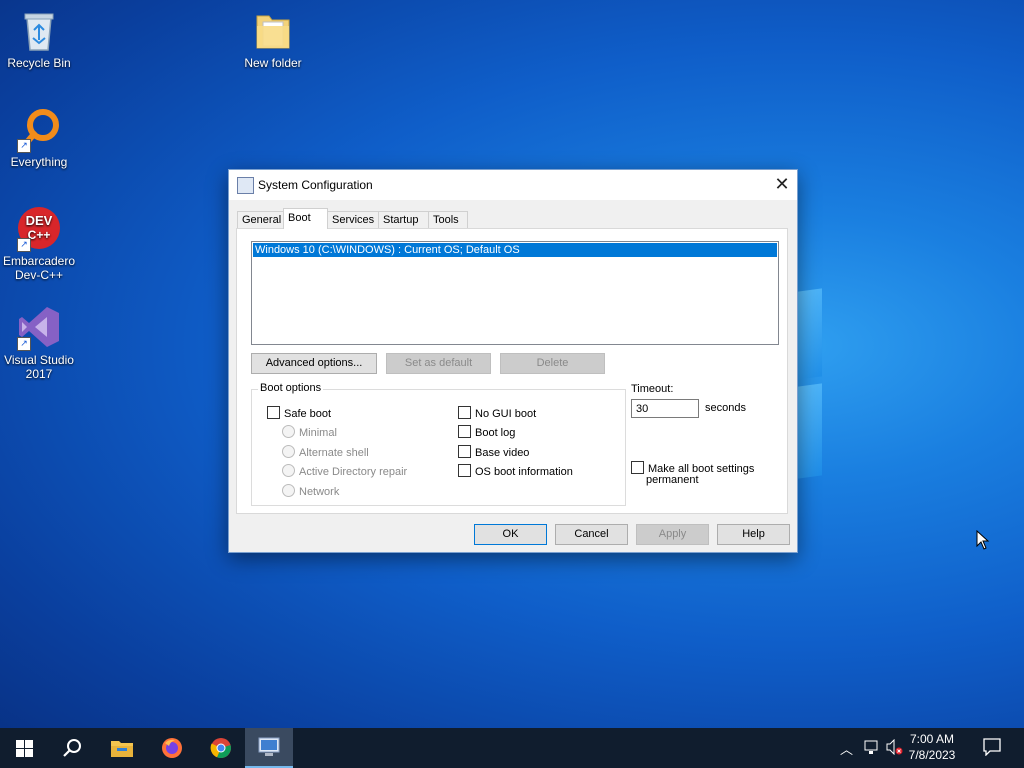  I want to click on minimal-label: Minimal, so click(318, 433).